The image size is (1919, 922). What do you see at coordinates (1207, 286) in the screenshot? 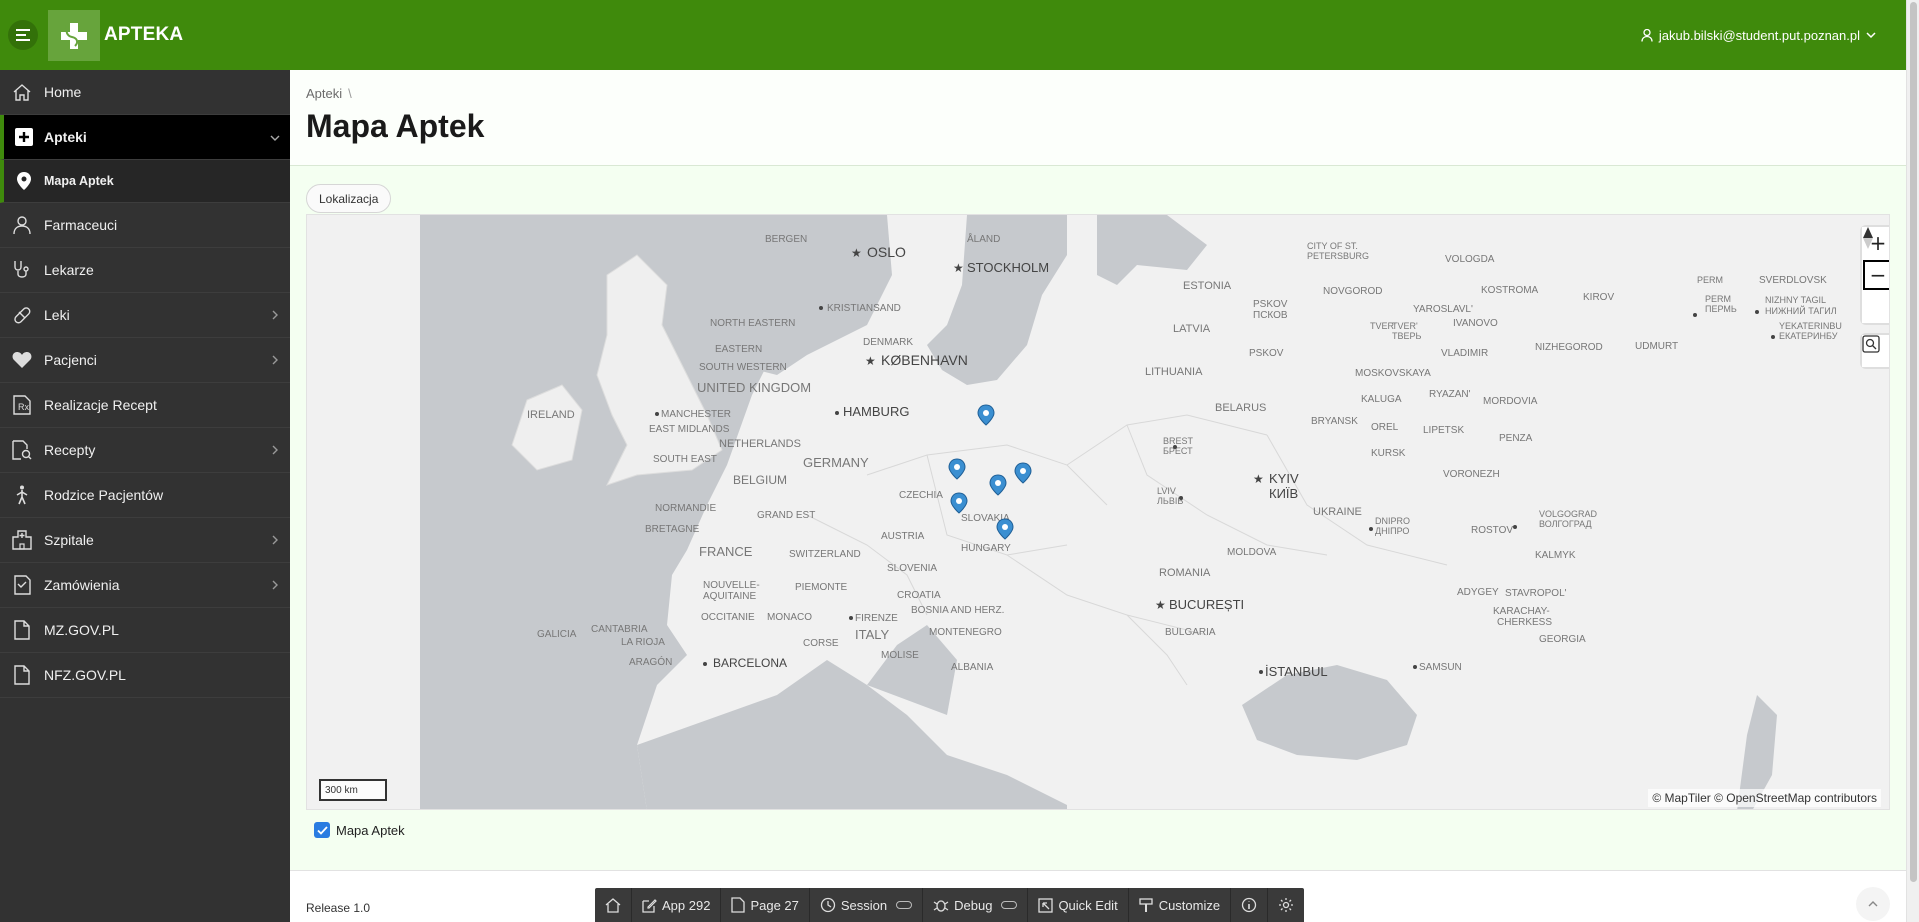
I see `map-label: ESTONIA` at bounding box center [1207, 286].